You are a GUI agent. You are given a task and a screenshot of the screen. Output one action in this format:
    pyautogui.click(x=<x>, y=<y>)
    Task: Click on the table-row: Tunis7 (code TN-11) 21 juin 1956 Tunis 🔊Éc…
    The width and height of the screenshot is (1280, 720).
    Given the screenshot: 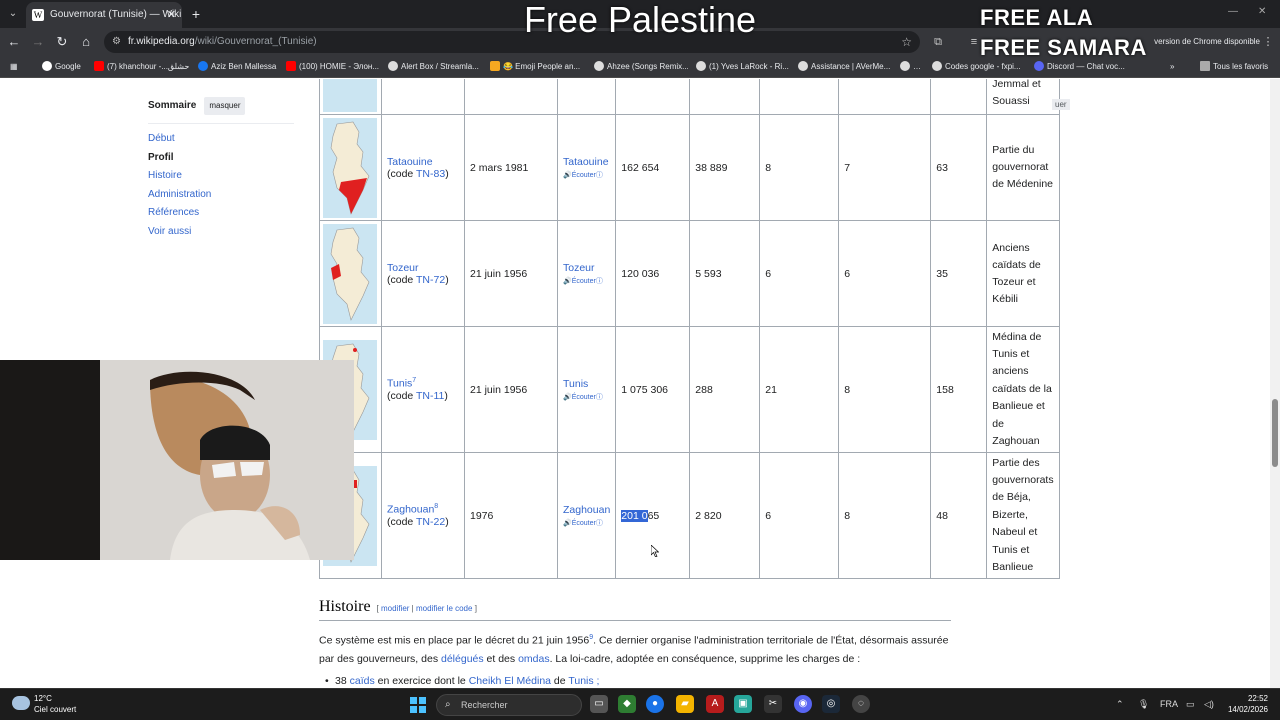 What is the action you would take?
    pyautogui.click(x=689, y=389)
    